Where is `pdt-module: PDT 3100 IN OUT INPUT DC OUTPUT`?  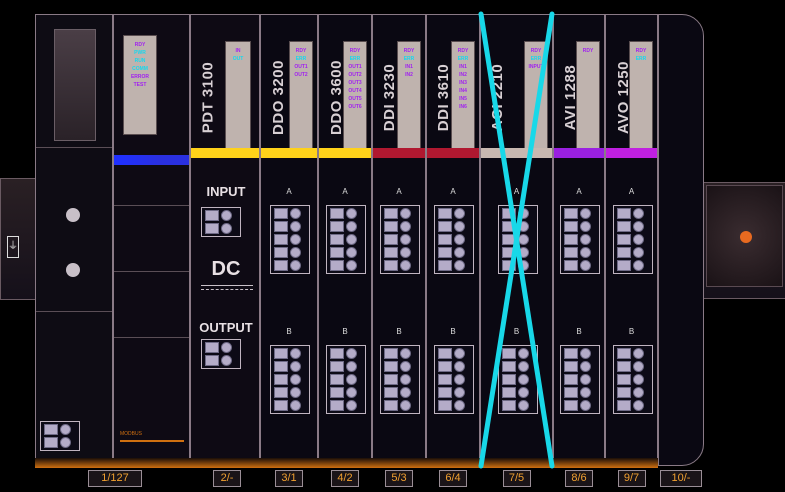
pdt-module: PDT 3100 IN OUT INPUT DC OUTPUT is located at coordinates (225, 240).